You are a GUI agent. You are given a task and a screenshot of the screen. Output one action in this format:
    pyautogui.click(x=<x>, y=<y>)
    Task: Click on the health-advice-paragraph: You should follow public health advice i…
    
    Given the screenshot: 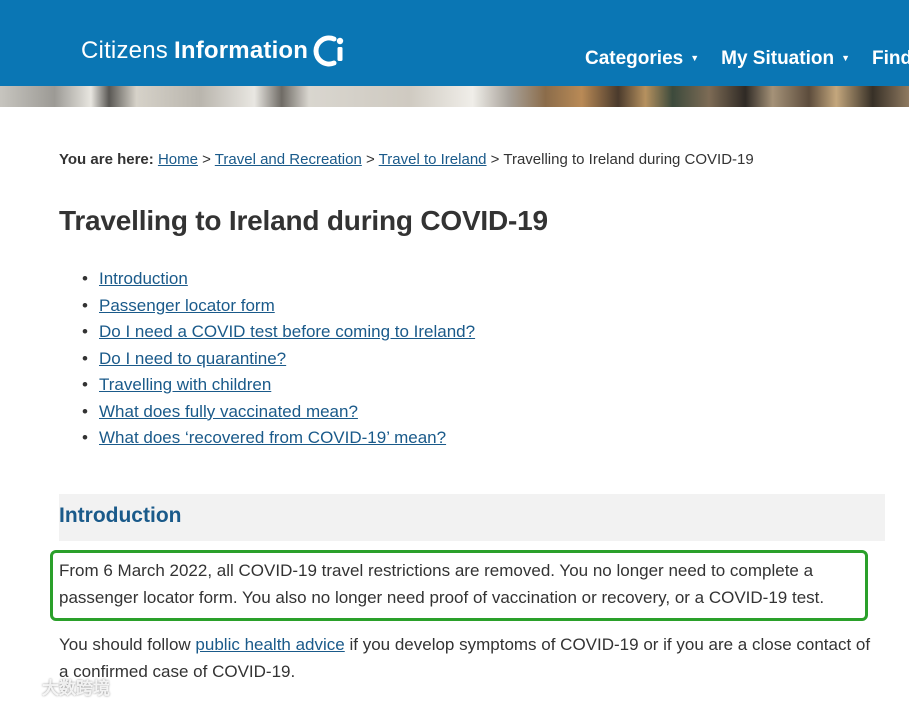 What is the action you would take?
    pyautogui.click(x=469, y=658)
    